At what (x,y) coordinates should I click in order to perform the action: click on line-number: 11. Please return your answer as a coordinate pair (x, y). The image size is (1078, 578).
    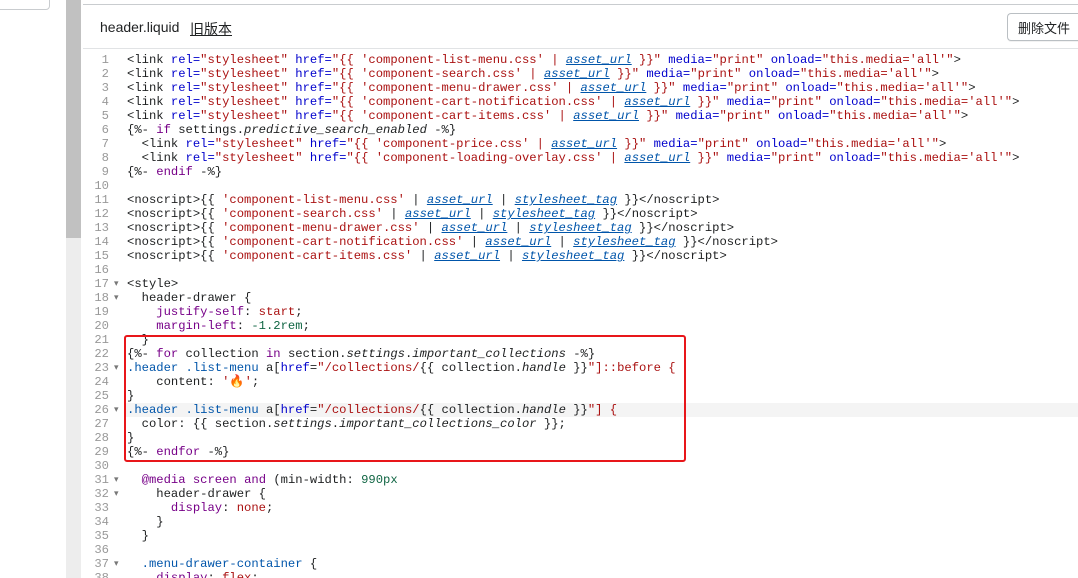
    Looking at the image, I should click on (101, 200).